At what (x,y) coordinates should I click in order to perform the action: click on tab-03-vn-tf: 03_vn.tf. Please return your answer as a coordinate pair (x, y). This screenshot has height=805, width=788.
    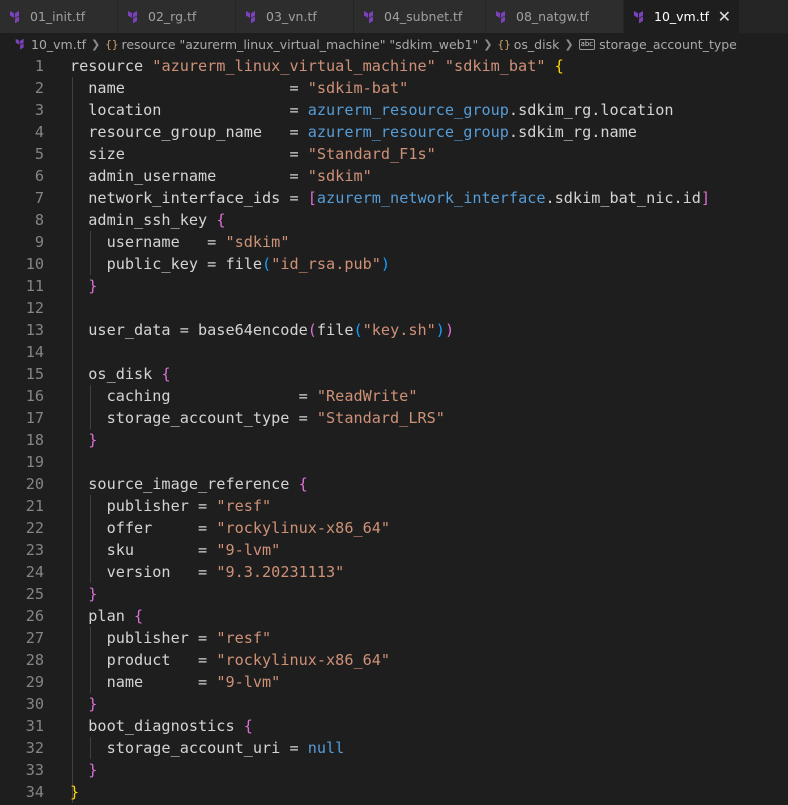
    Looking at the image, I should click on (295, 16).